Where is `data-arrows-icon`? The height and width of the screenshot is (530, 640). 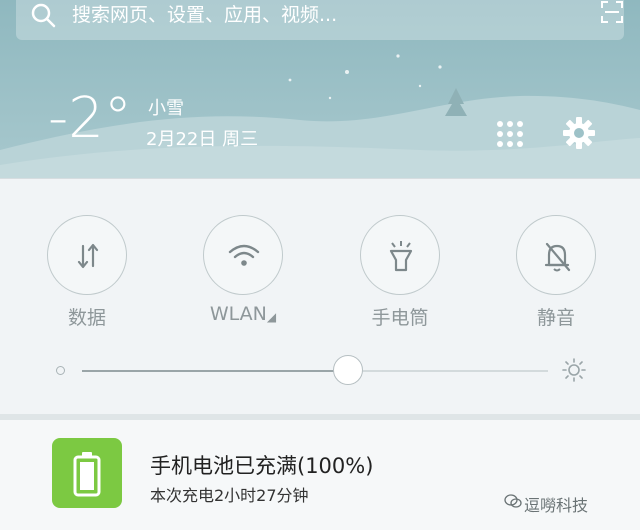 data-arrows-icon is located at coordinates (88, 256).